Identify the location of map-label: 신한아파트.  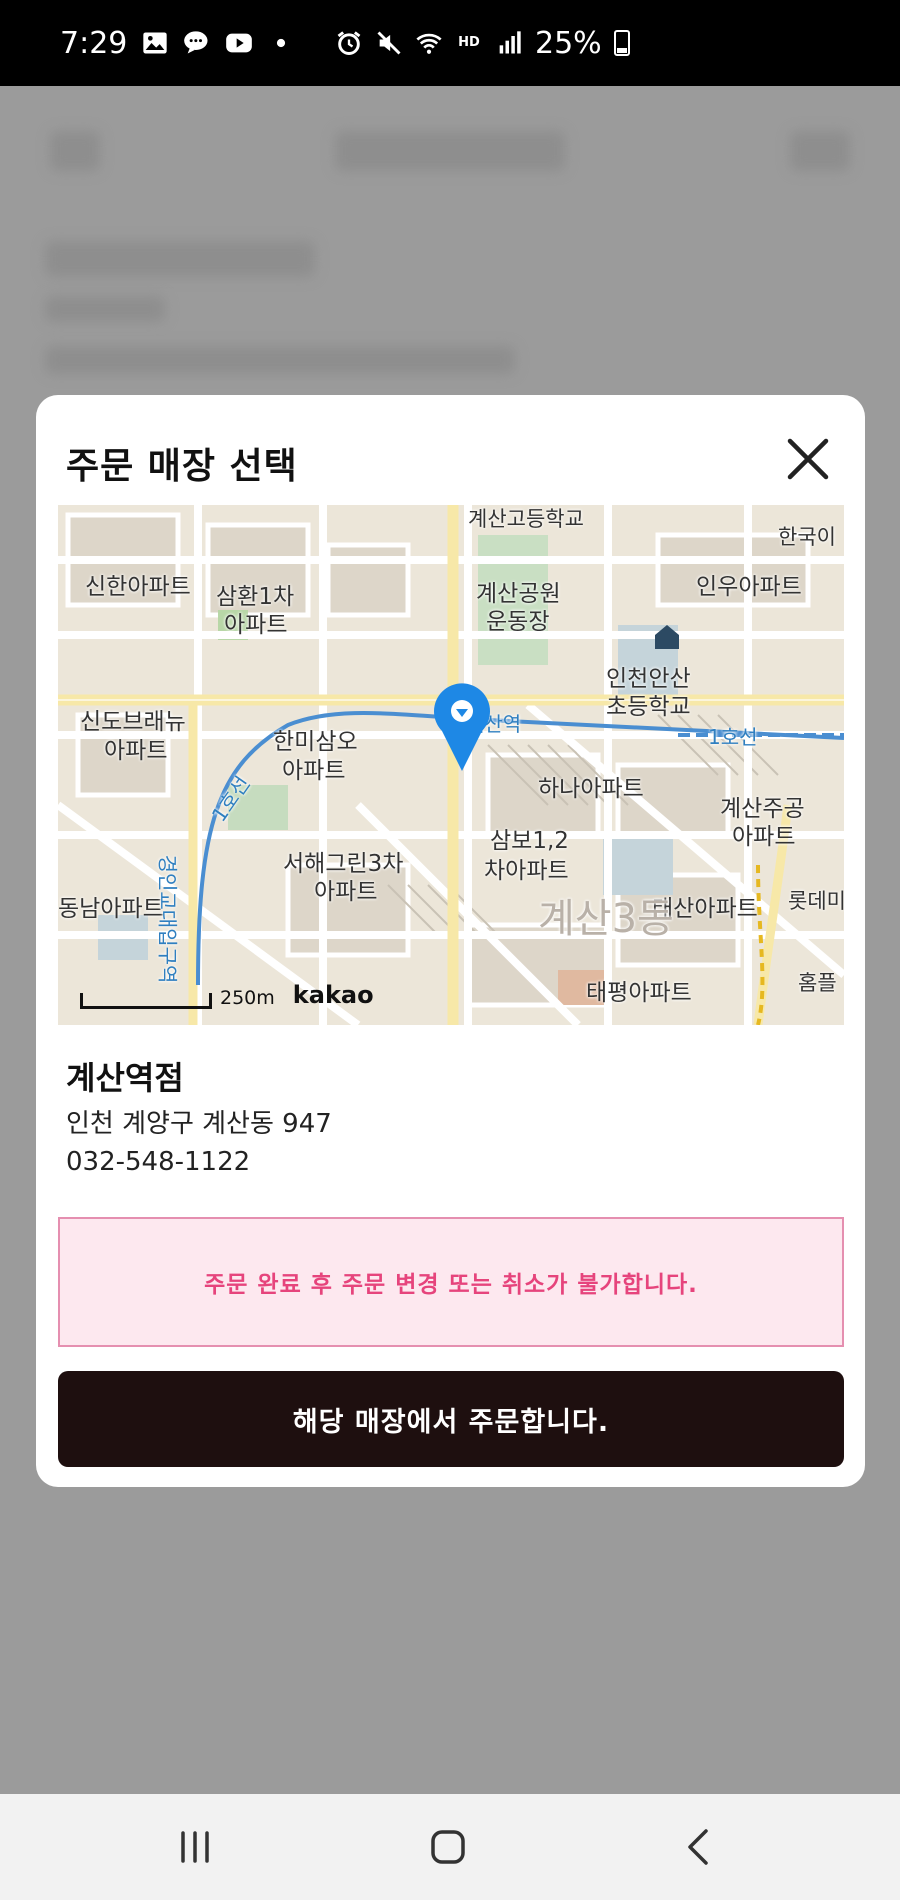
(138, 587).